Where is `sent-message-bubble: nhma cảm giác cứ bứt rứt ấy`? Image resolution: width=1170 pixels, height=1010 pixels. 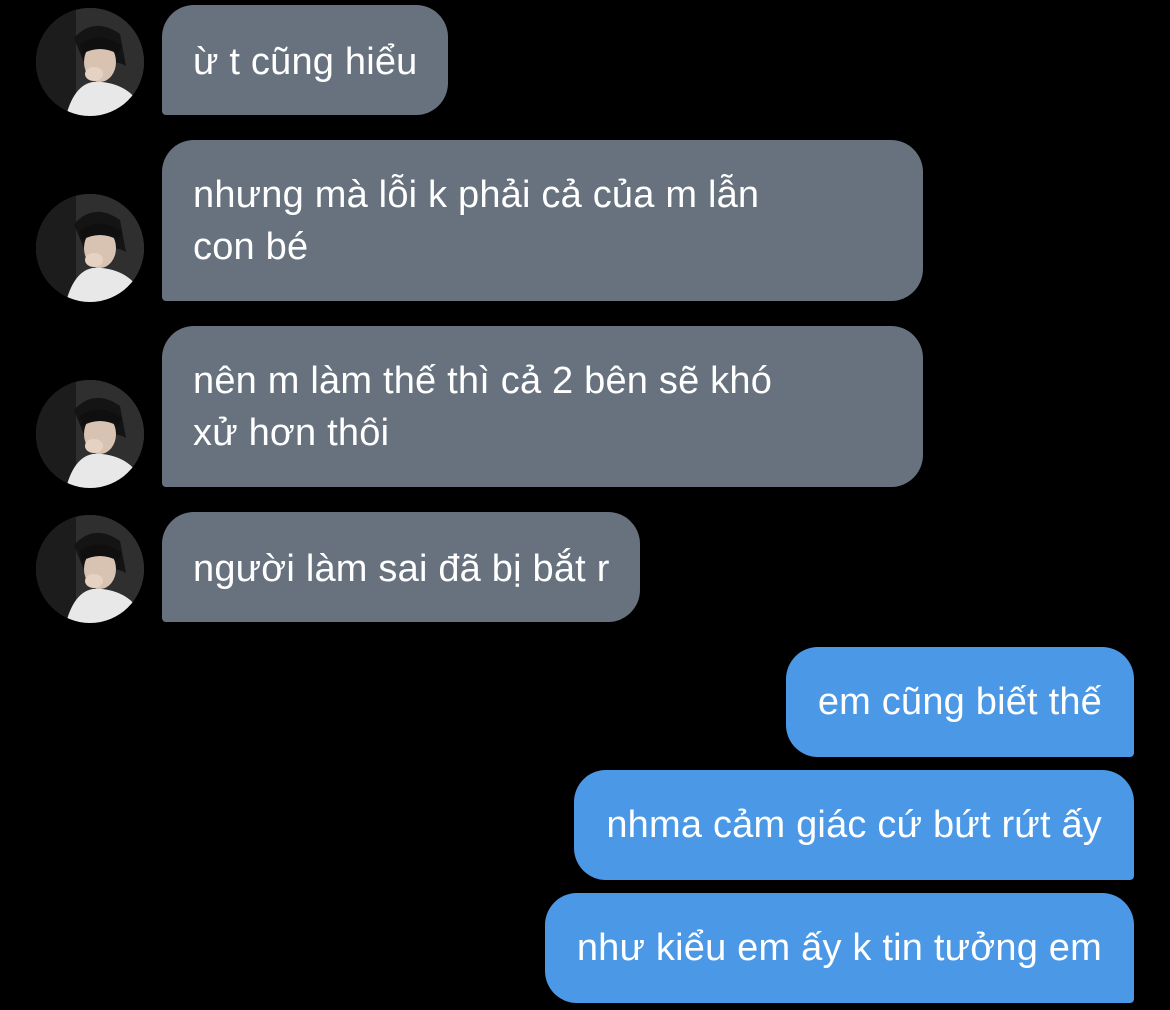
sent-message-bubble: nhma cảm giác cứ bứt rứt ấy is located at coordinates (854, 825).